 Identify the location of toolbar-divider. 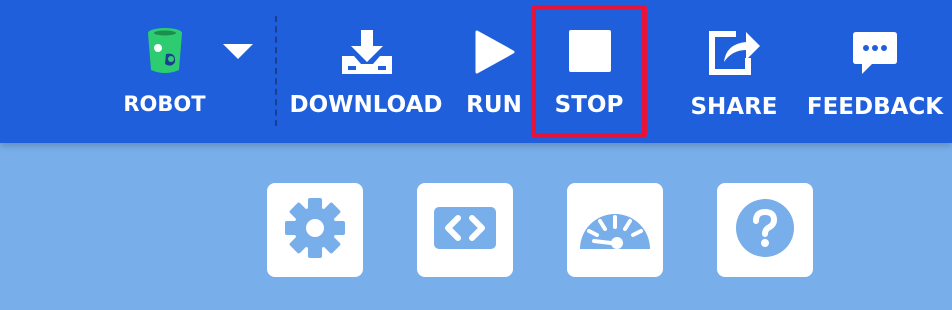
(276, 71).